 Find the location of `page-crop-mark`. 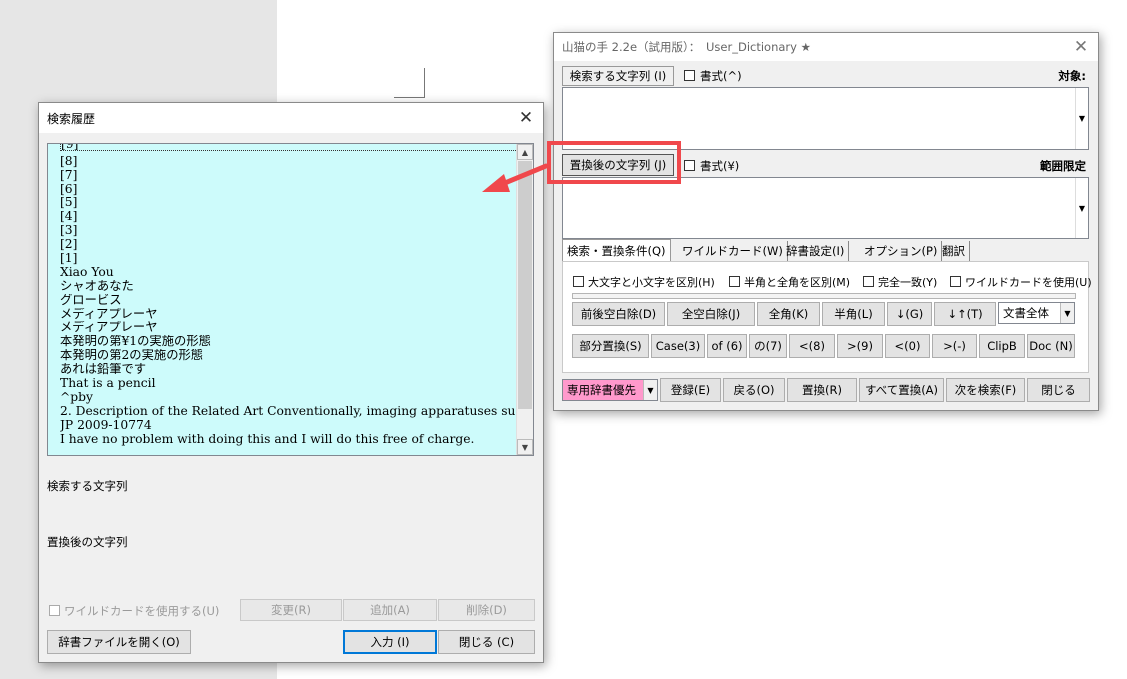

page-crop-mark is located at coordinates (409, 97).